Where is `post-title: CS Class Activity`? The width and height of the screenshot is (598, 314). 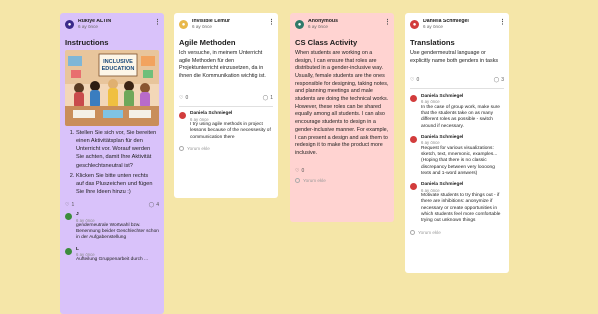
post-title: CS Class Activity is located at coordinates (326, 42).